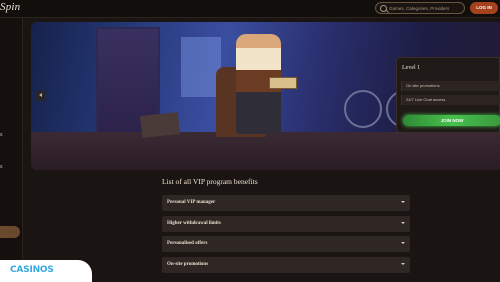  I want to click on level-benefit-row: On site promotions, so click(450, 86).